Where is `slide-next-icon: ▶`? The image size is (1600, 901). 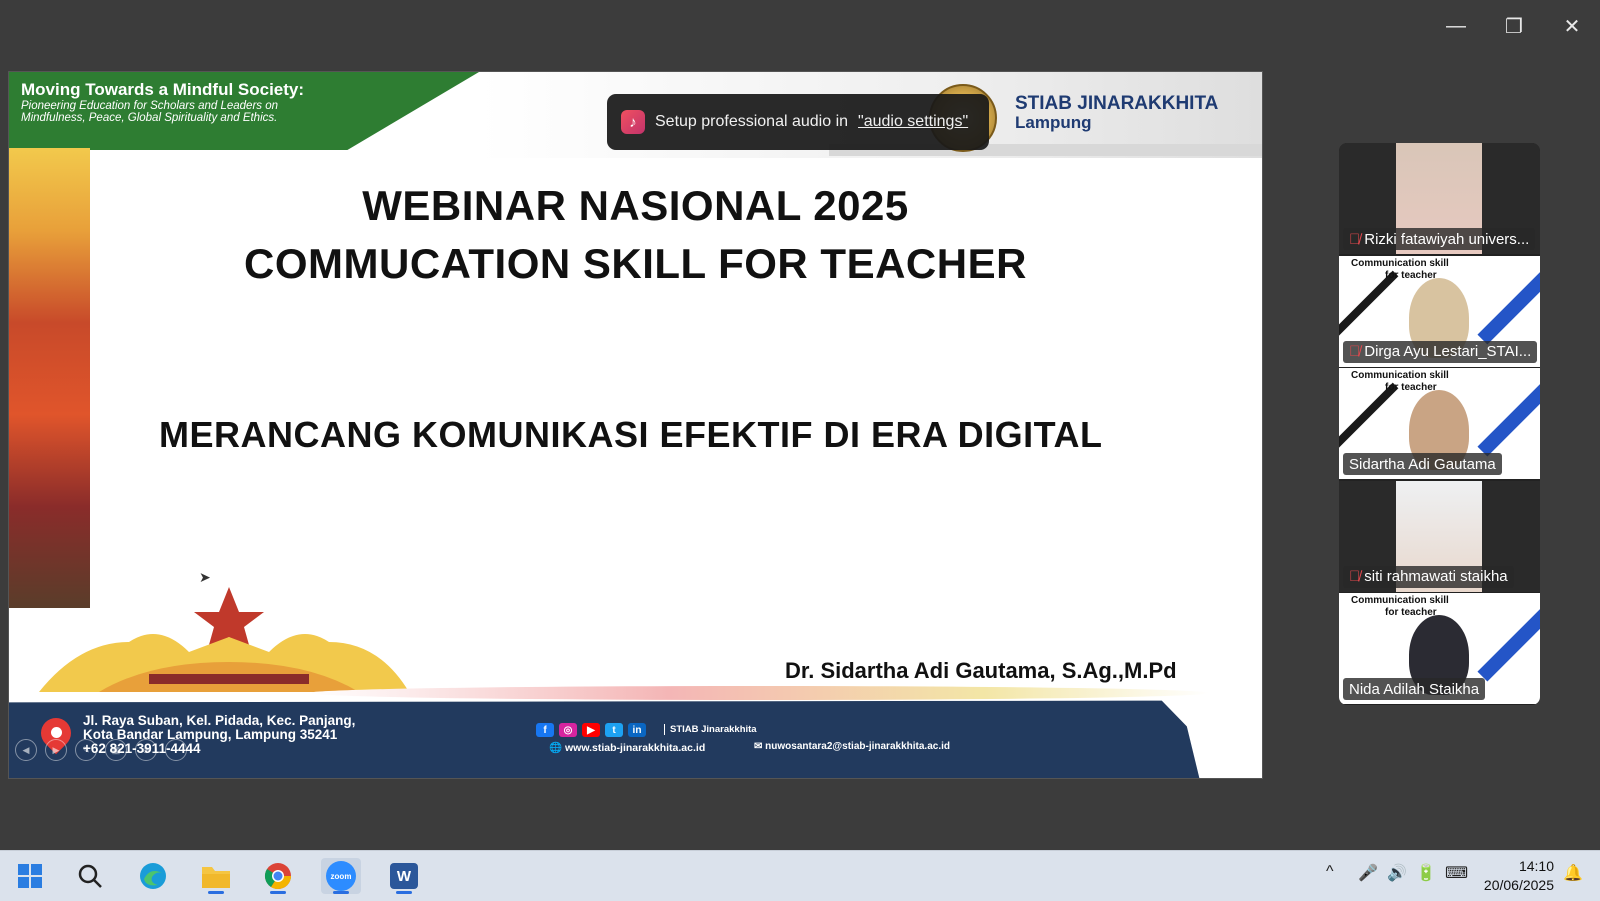 slide-next-icon: ▶ is located at coordinates (56, 750).